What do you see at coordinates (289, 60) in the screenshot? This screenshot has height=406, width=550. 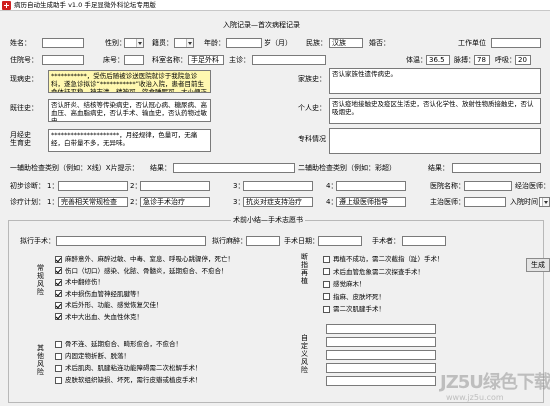 I see `director-input` at bounding box center [289, 60].